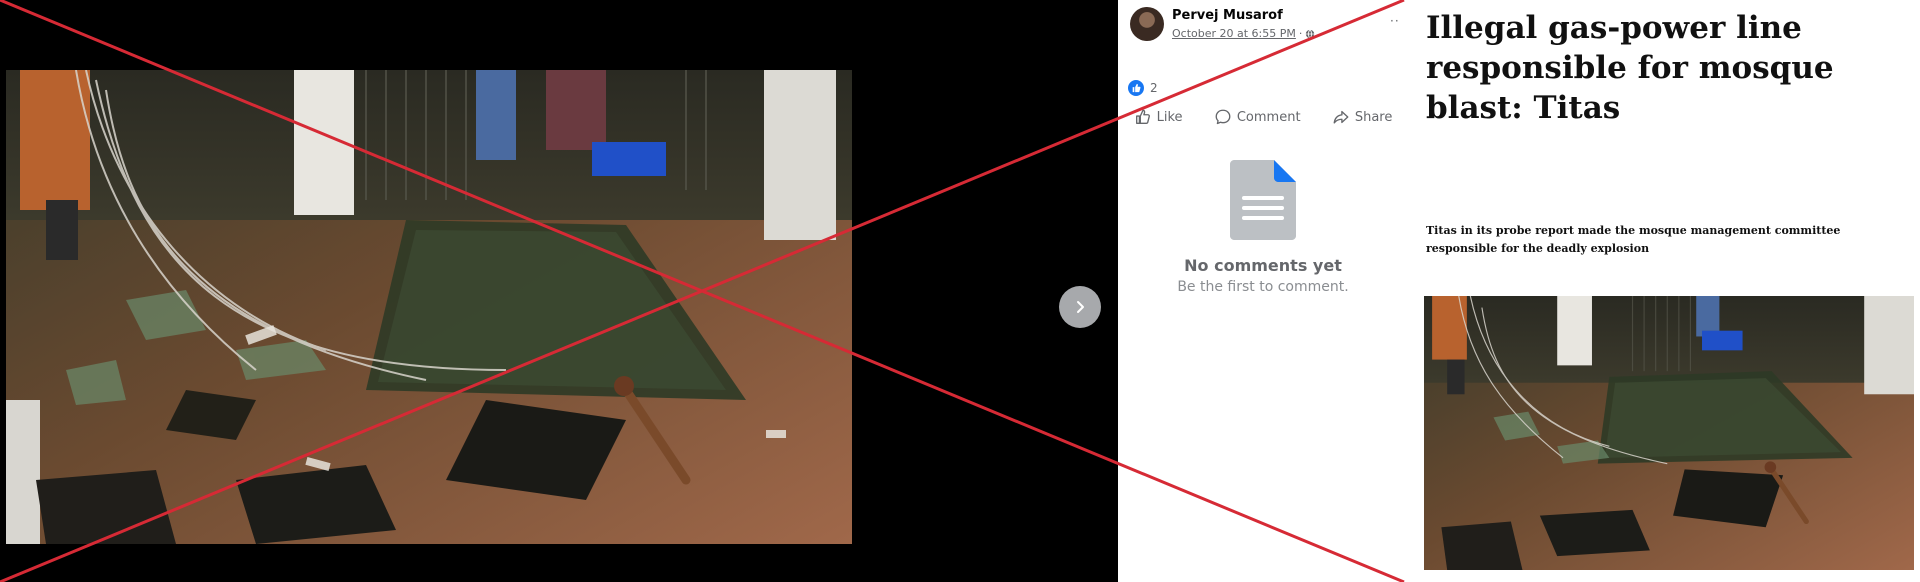  I want to click on article-photo, so click(1669, 433).